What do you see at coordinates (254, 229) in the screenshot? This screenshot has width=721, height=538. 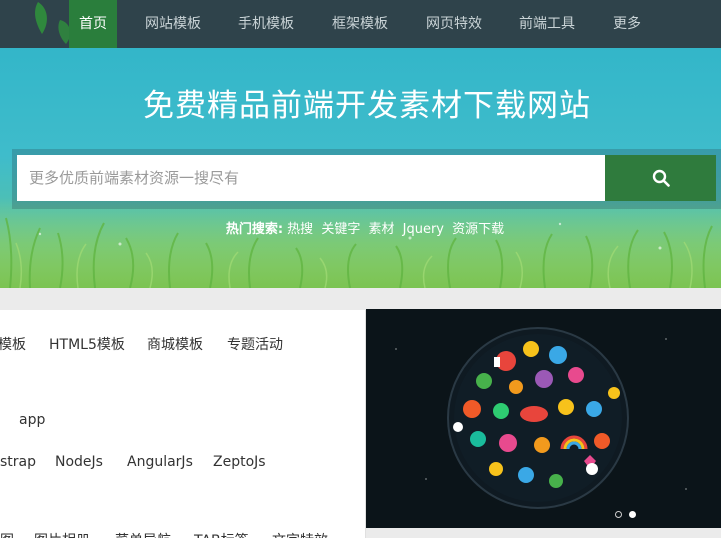 I see `hot-search-label: 热门搜索:` at bounding box center [254, 229].